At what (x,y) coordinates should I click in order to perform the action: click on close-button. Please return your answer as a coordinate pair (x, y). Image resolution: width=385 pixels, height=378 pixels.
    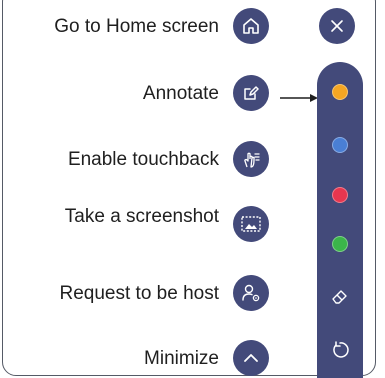
    Looking at the image, I should click on (337, 26).